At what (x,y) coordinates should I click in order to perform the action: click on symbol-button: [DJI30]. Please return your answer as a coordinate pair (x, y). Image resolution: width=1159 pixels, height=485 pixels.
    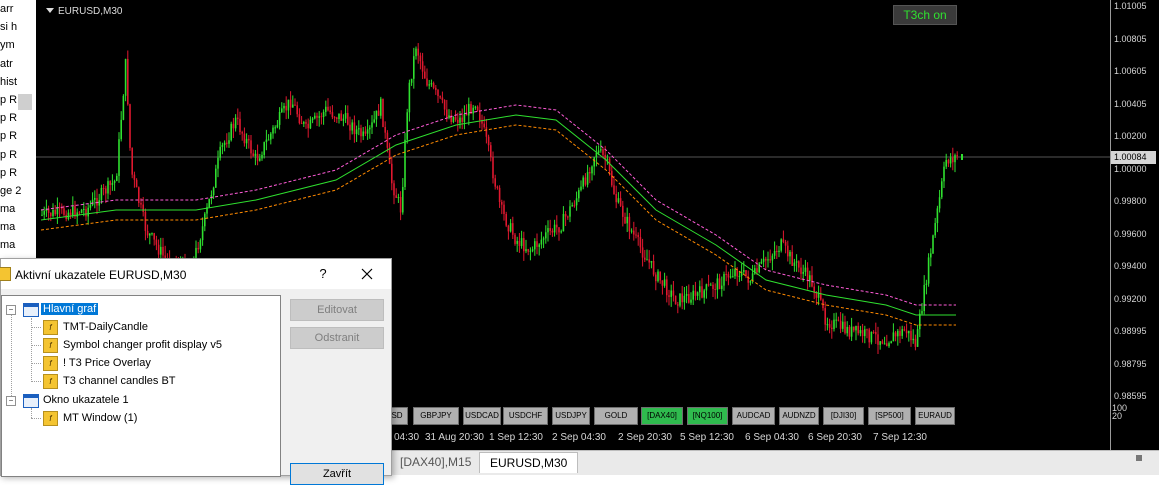
    Looking at the image, I should click on (843, 416).